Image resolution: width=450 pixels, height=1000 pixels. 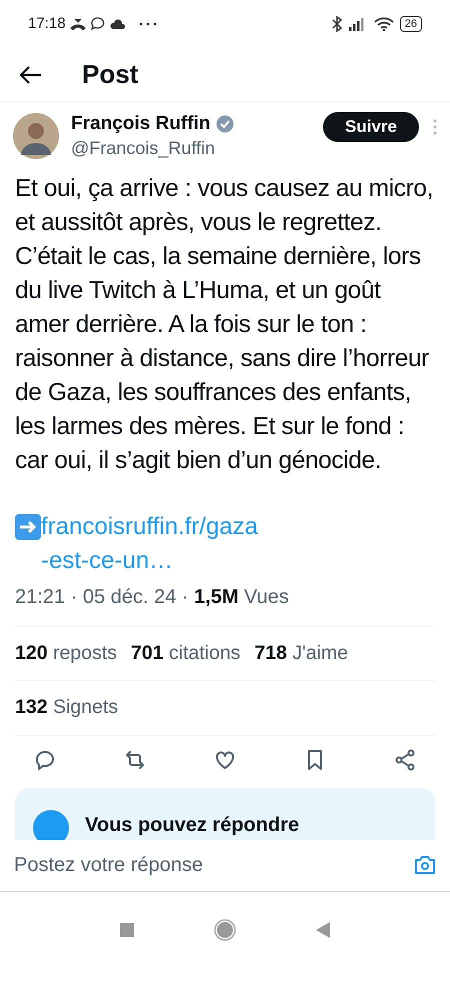 I want to click on stat-link: 701 citations, so click(x=185, y=653).